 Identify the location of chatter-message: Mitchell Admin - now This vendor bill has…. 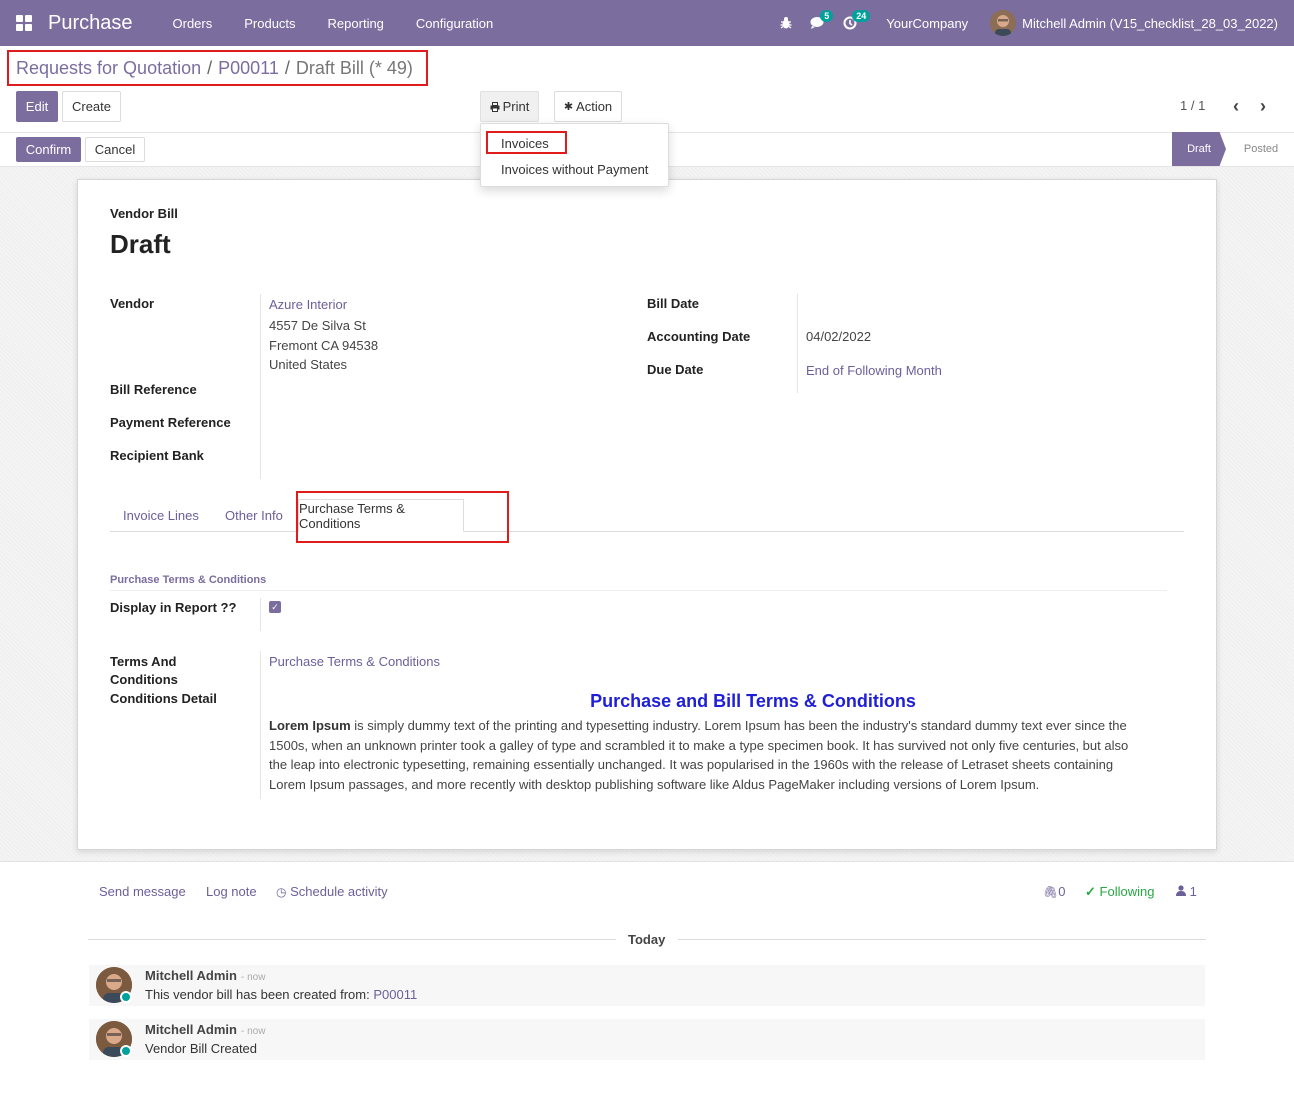
(647, 985).